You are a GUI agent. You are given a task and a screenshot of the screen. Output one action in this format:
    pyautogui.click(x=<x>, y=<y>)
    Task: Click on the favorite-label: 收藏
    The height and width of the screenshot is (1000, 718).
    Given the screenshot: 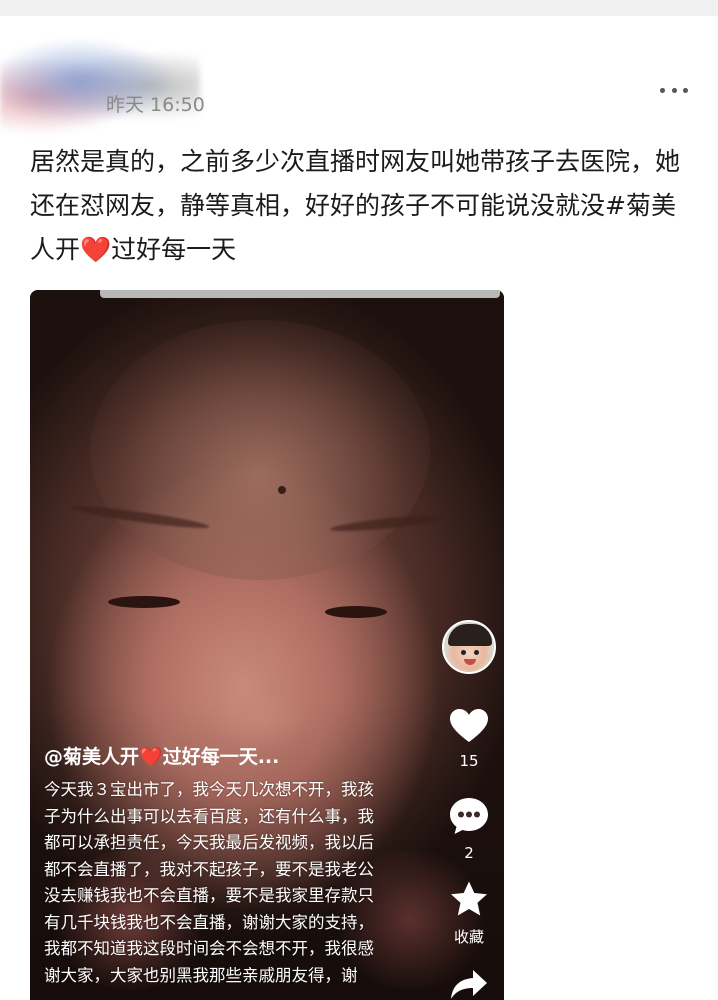 What is the action you would take?
    pyautogui.click(x=468, y=937)
    